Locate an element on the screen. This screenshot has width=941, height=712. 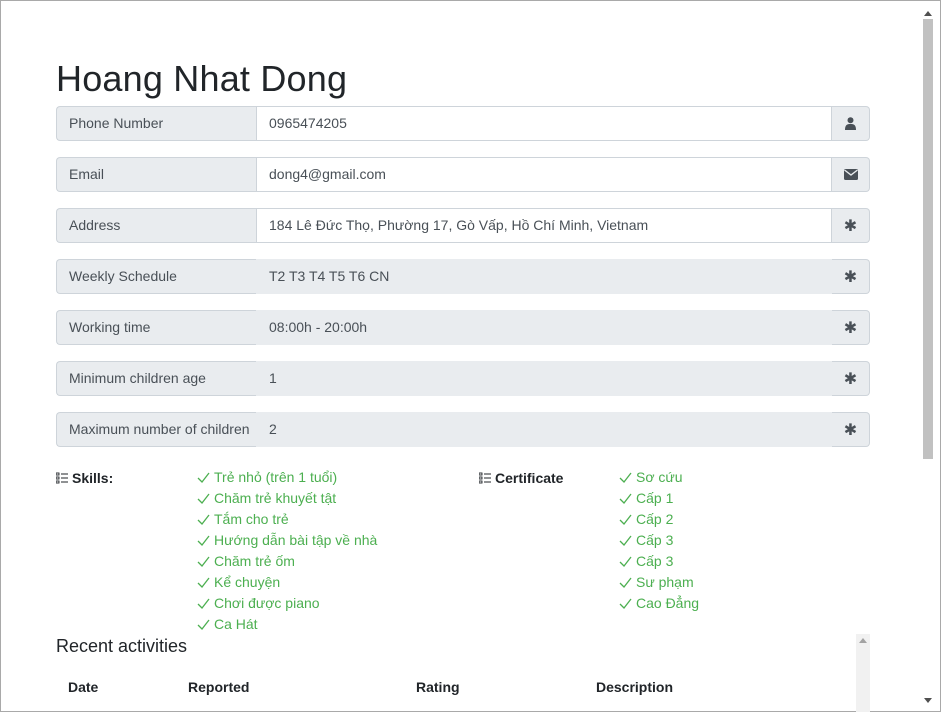
phone-label: Phone Number is located at coordinates (156, 123).